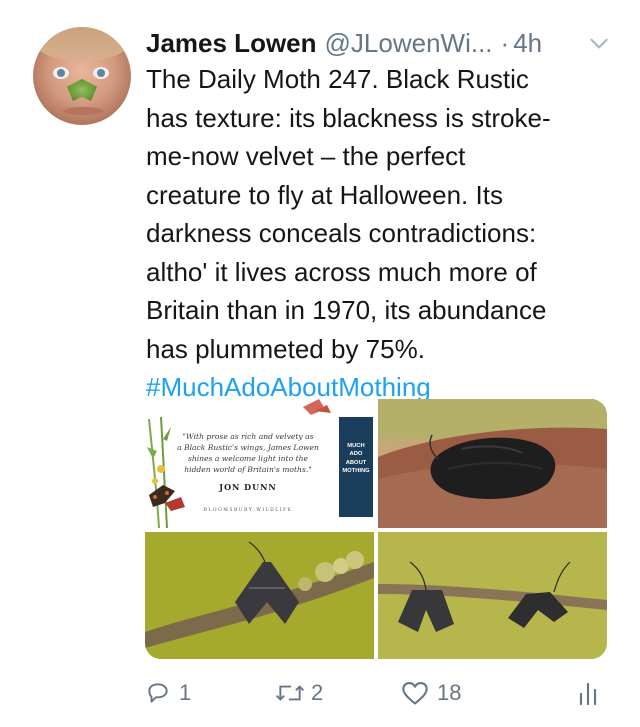 Image resolution: width=640 pixels, height=727 pixels. I want to click on tweet-header: James Lowen @JLowenWi... · 4h, so click(383, 43).